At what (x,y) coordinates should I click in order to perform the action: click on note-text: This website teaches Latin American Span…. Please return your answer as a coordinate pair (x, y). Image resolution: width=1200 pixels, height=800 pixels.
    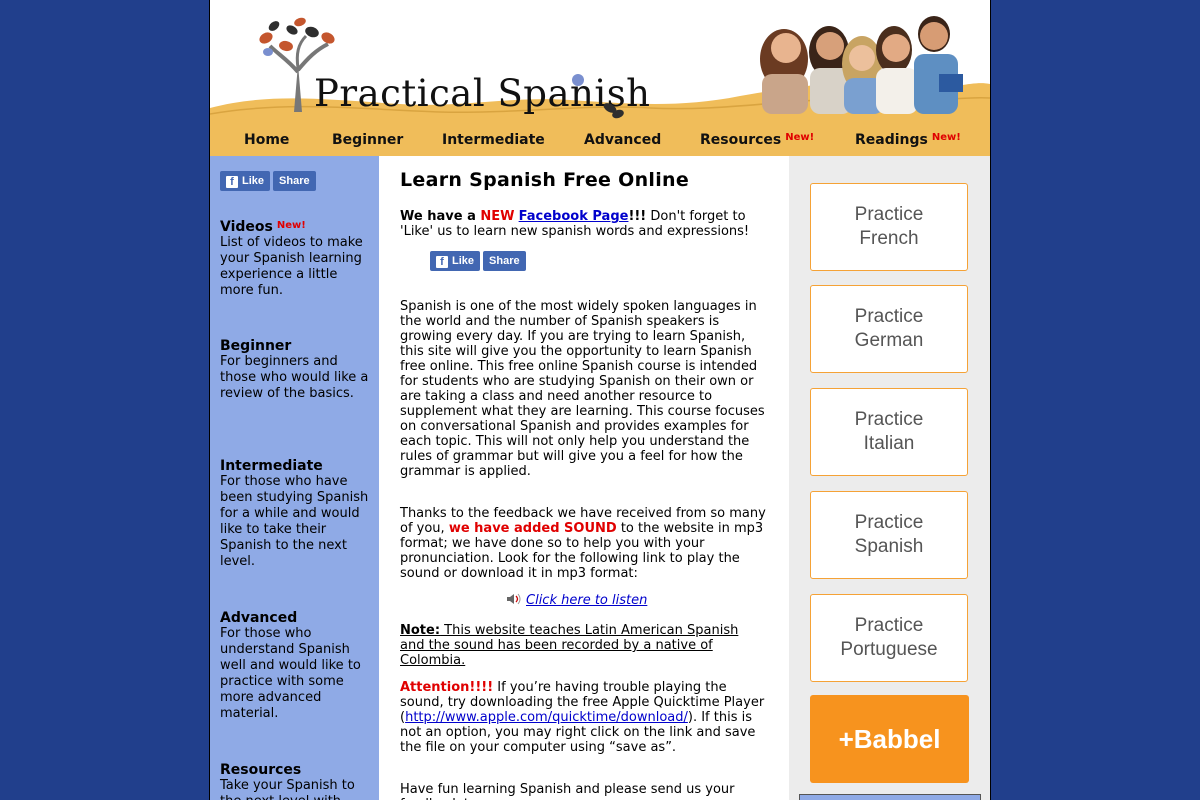
    Looking at the image, I should click on (569, 645).